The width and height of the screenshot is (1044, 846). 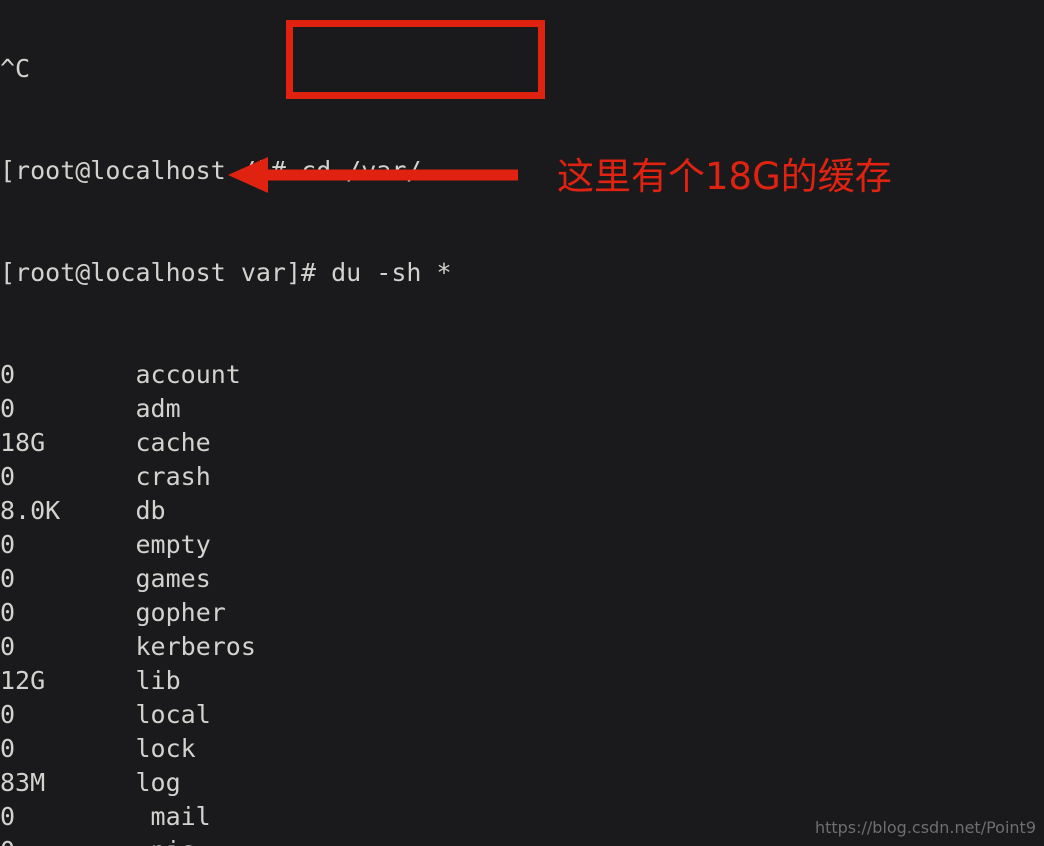 What do you see at coordinates (158, 782) in the screenshot?
I see `du-entry-name: log` at bounding box center [158, 782].